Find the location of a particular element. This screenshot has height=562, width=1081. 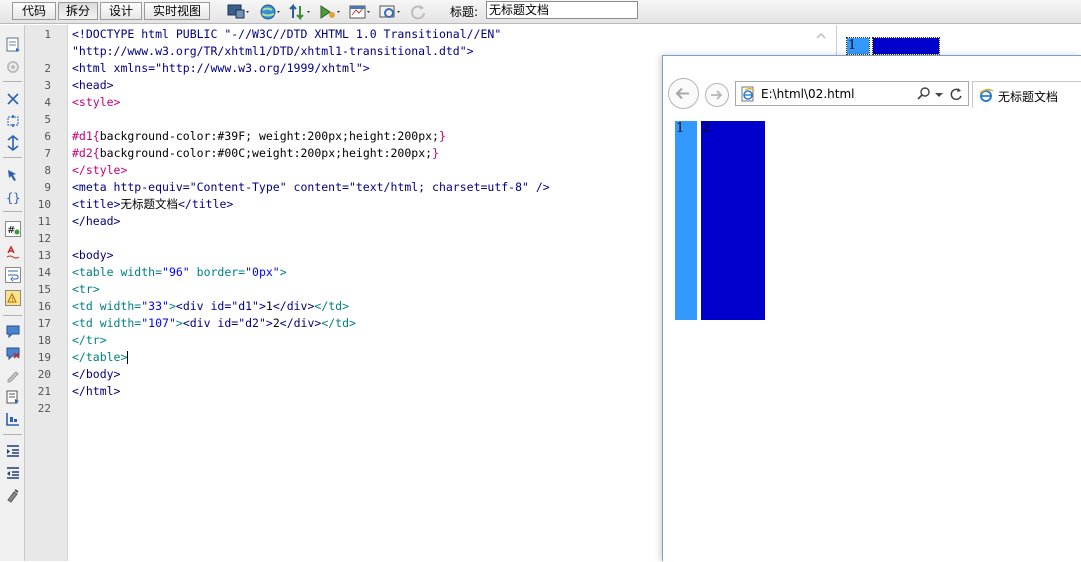

line-number: 6 is located at coordinates (47, 136).